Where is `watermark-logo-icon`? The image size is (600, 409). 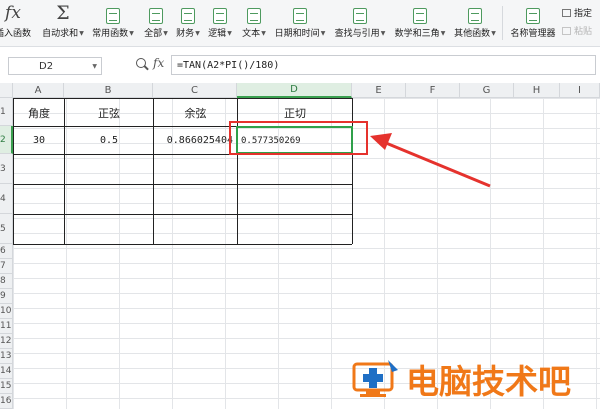
watermark-logo-icon is located at coordinates (375, 378).